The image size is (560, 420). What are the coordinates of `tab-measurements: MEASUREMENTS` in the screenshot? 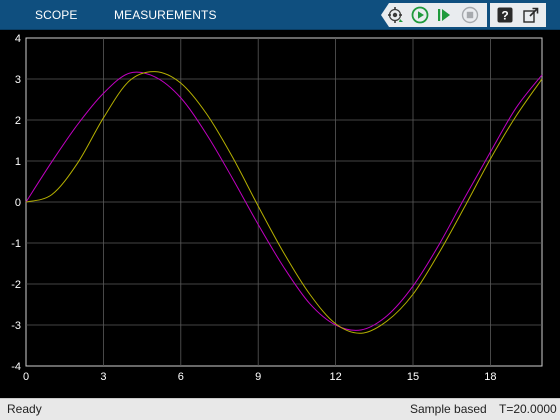 It's located at (165, 15).